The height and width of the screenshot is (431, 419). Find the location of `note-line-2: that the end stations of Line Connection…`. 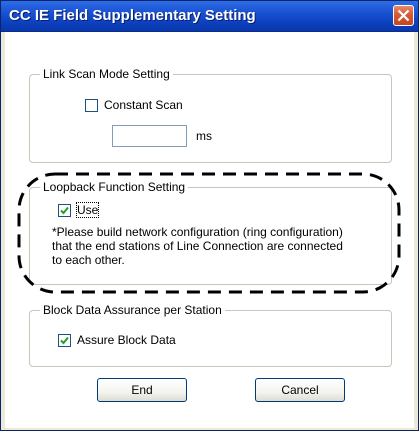

note-line-2: that the end stations of Line Connection… is located at coordinates (197, 246).